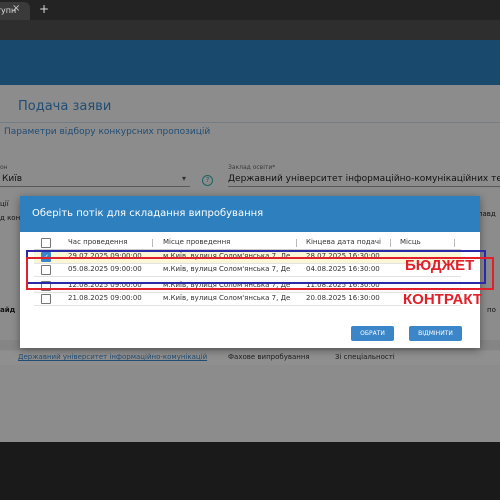  What do you see at coordinates (148, 213) in the screenshot?
I see `dialog-title: Оберіть потік для складання випробування` at bounding box center [148, 213].